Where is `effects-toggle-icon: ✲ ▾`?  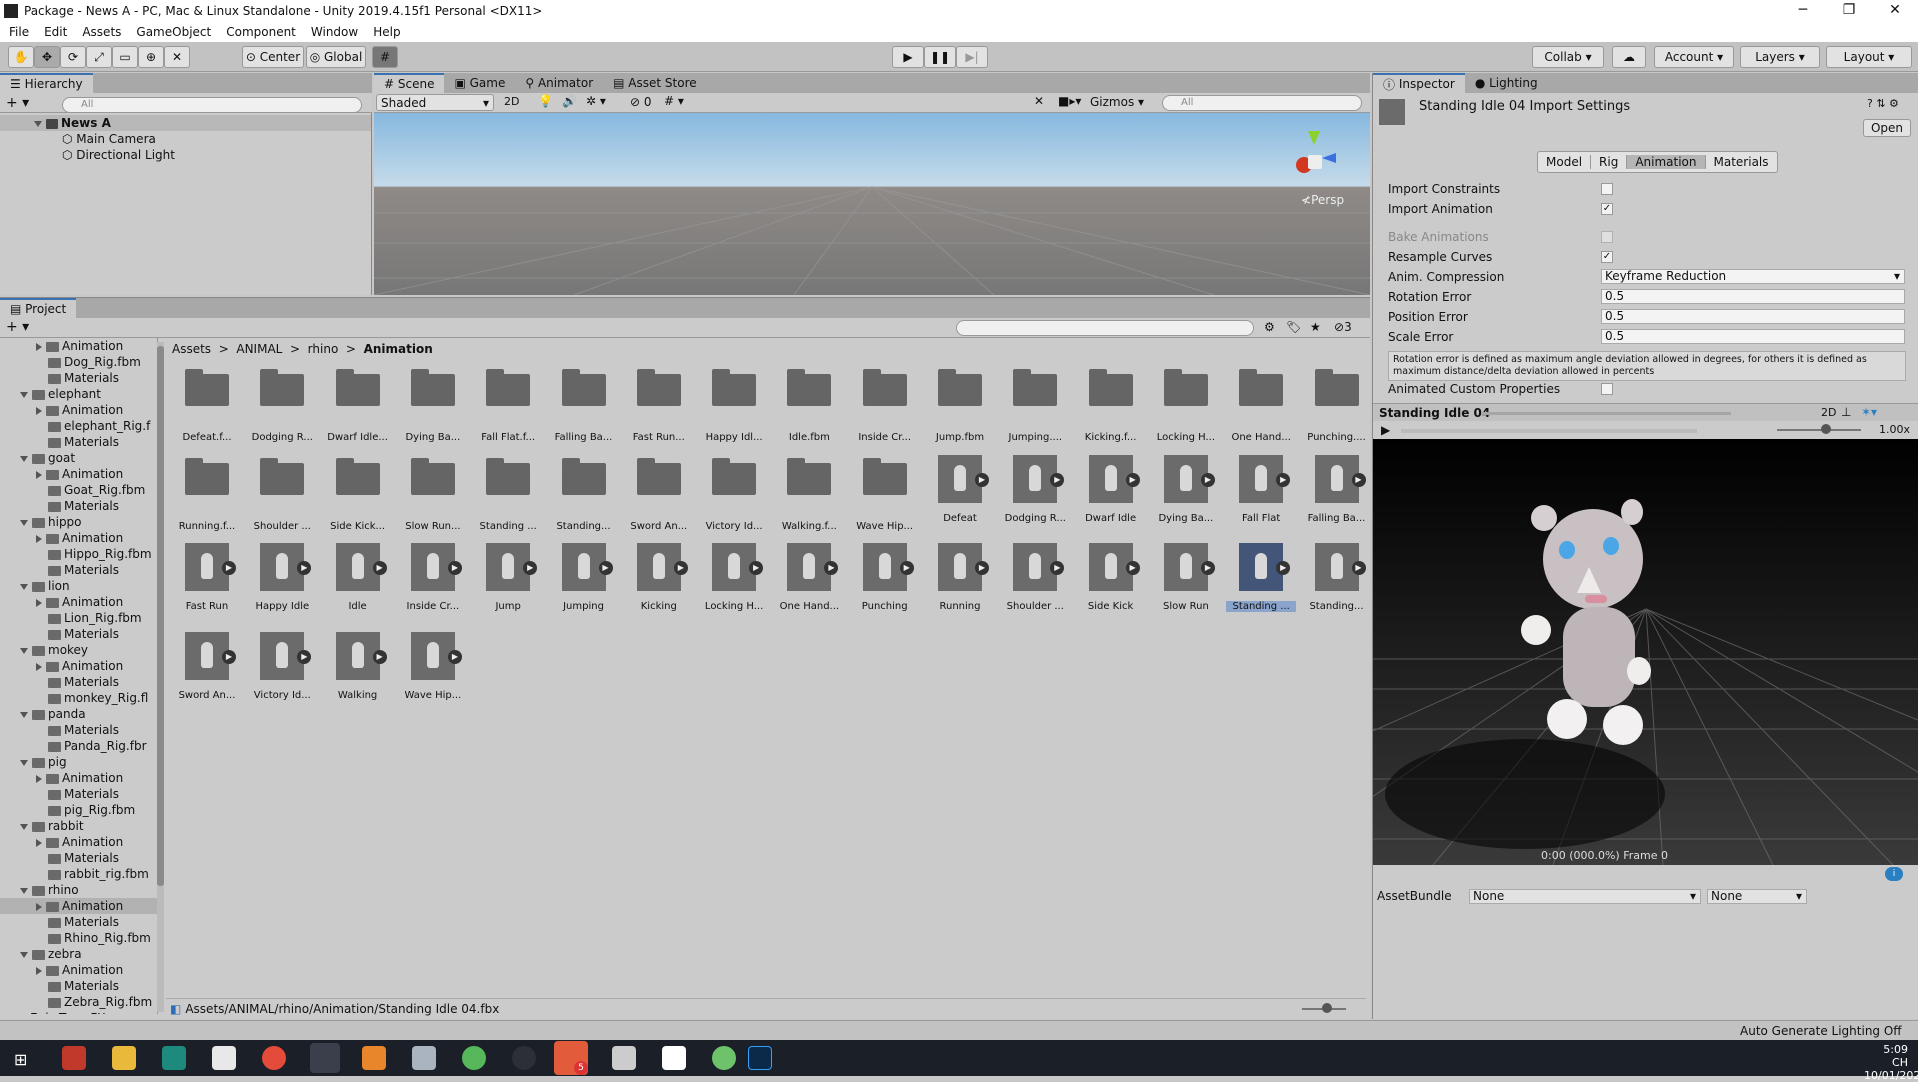 effects-toggle-icon: ✲ ▾ is located at coordinates (596, 101).